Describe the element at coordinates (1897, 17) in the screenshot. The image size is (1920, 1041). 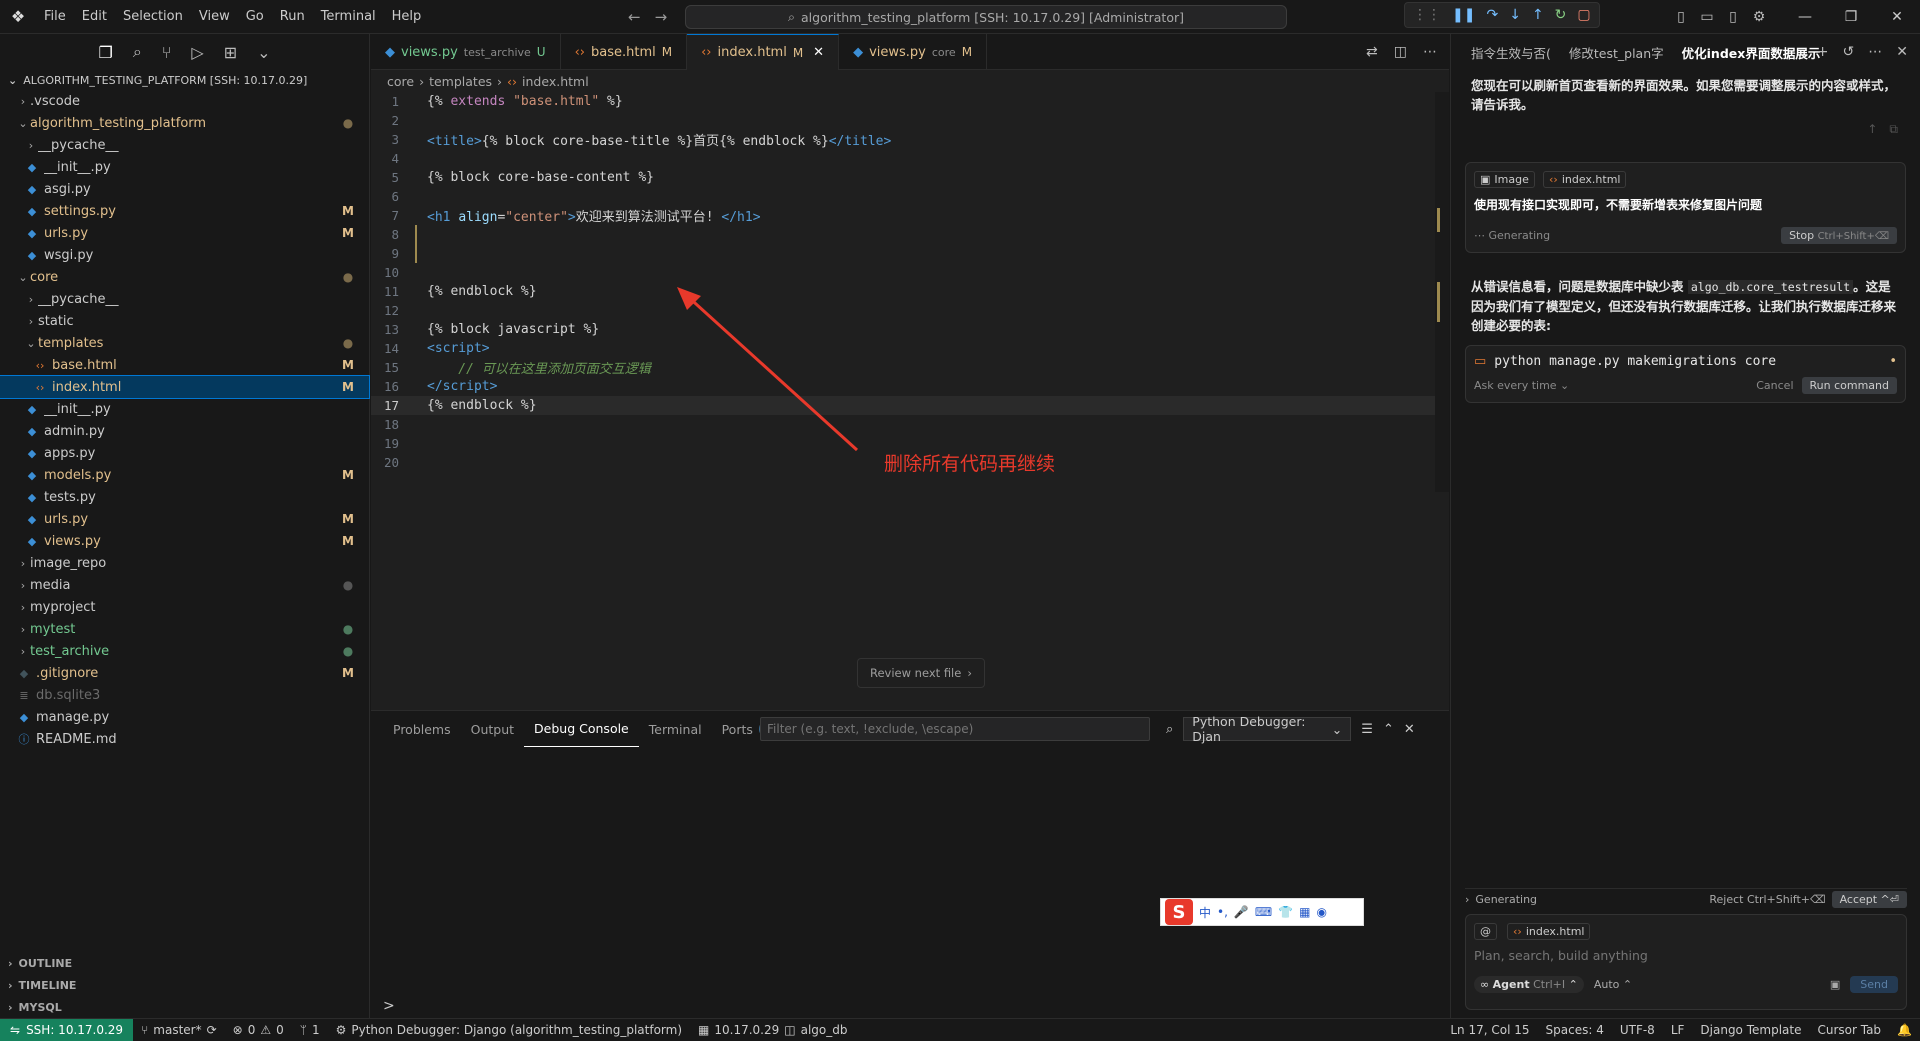
I see `close-window-icon: ✕` at that location.